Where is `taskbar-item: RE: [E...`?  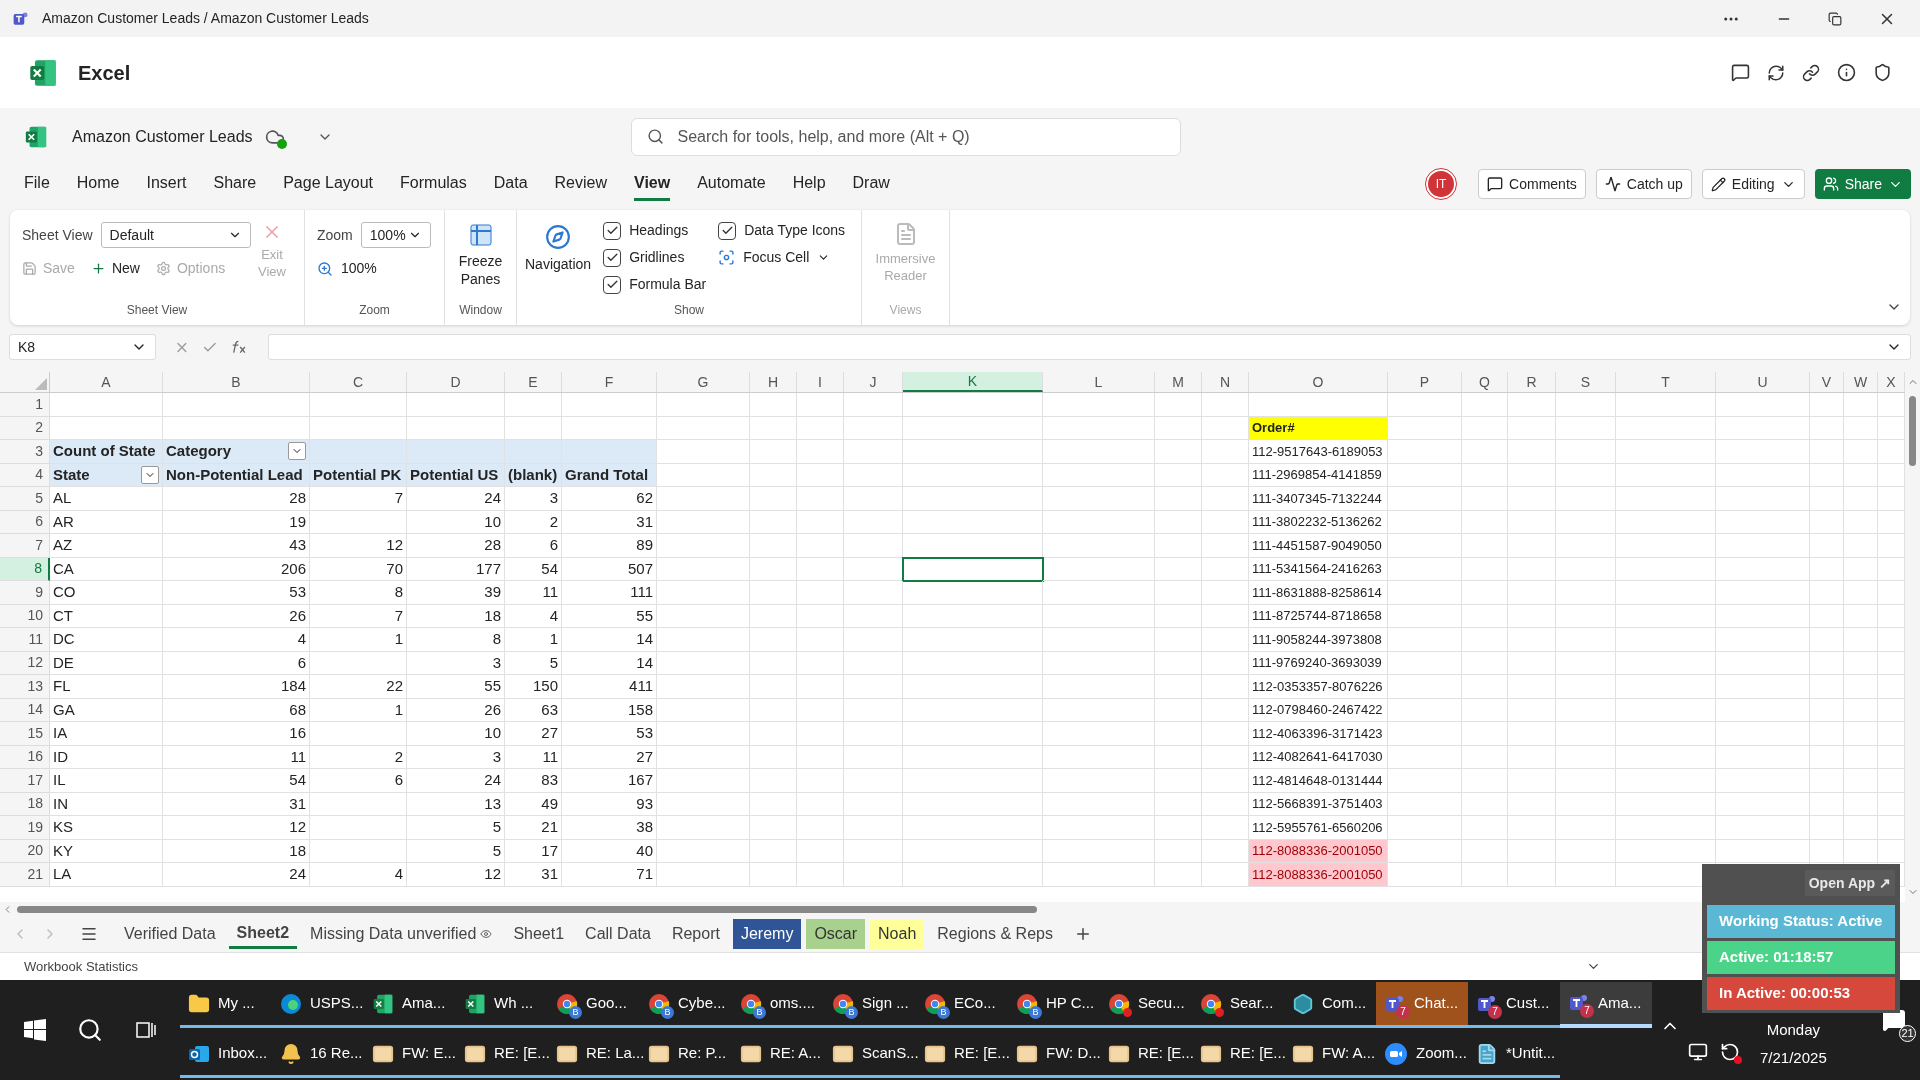
taskbar-item: RE: [E... is located at coordinates (502, 1055).